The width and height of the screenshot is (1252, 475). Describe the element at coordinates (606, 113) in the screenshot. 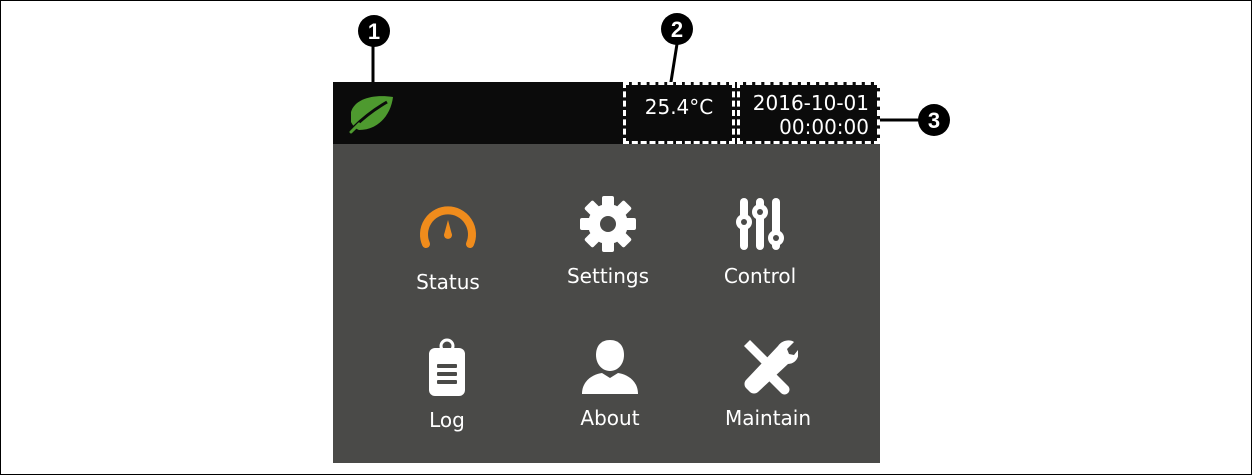

I see `status-bar: 25.4°C 2016-10-01 00:00:00` at that location.